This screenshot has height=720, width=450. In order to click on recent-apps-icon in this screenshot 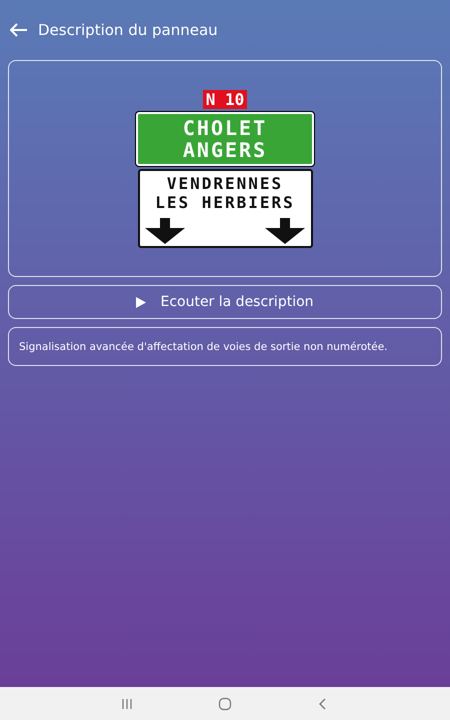, I will do `click(127, 703)`.